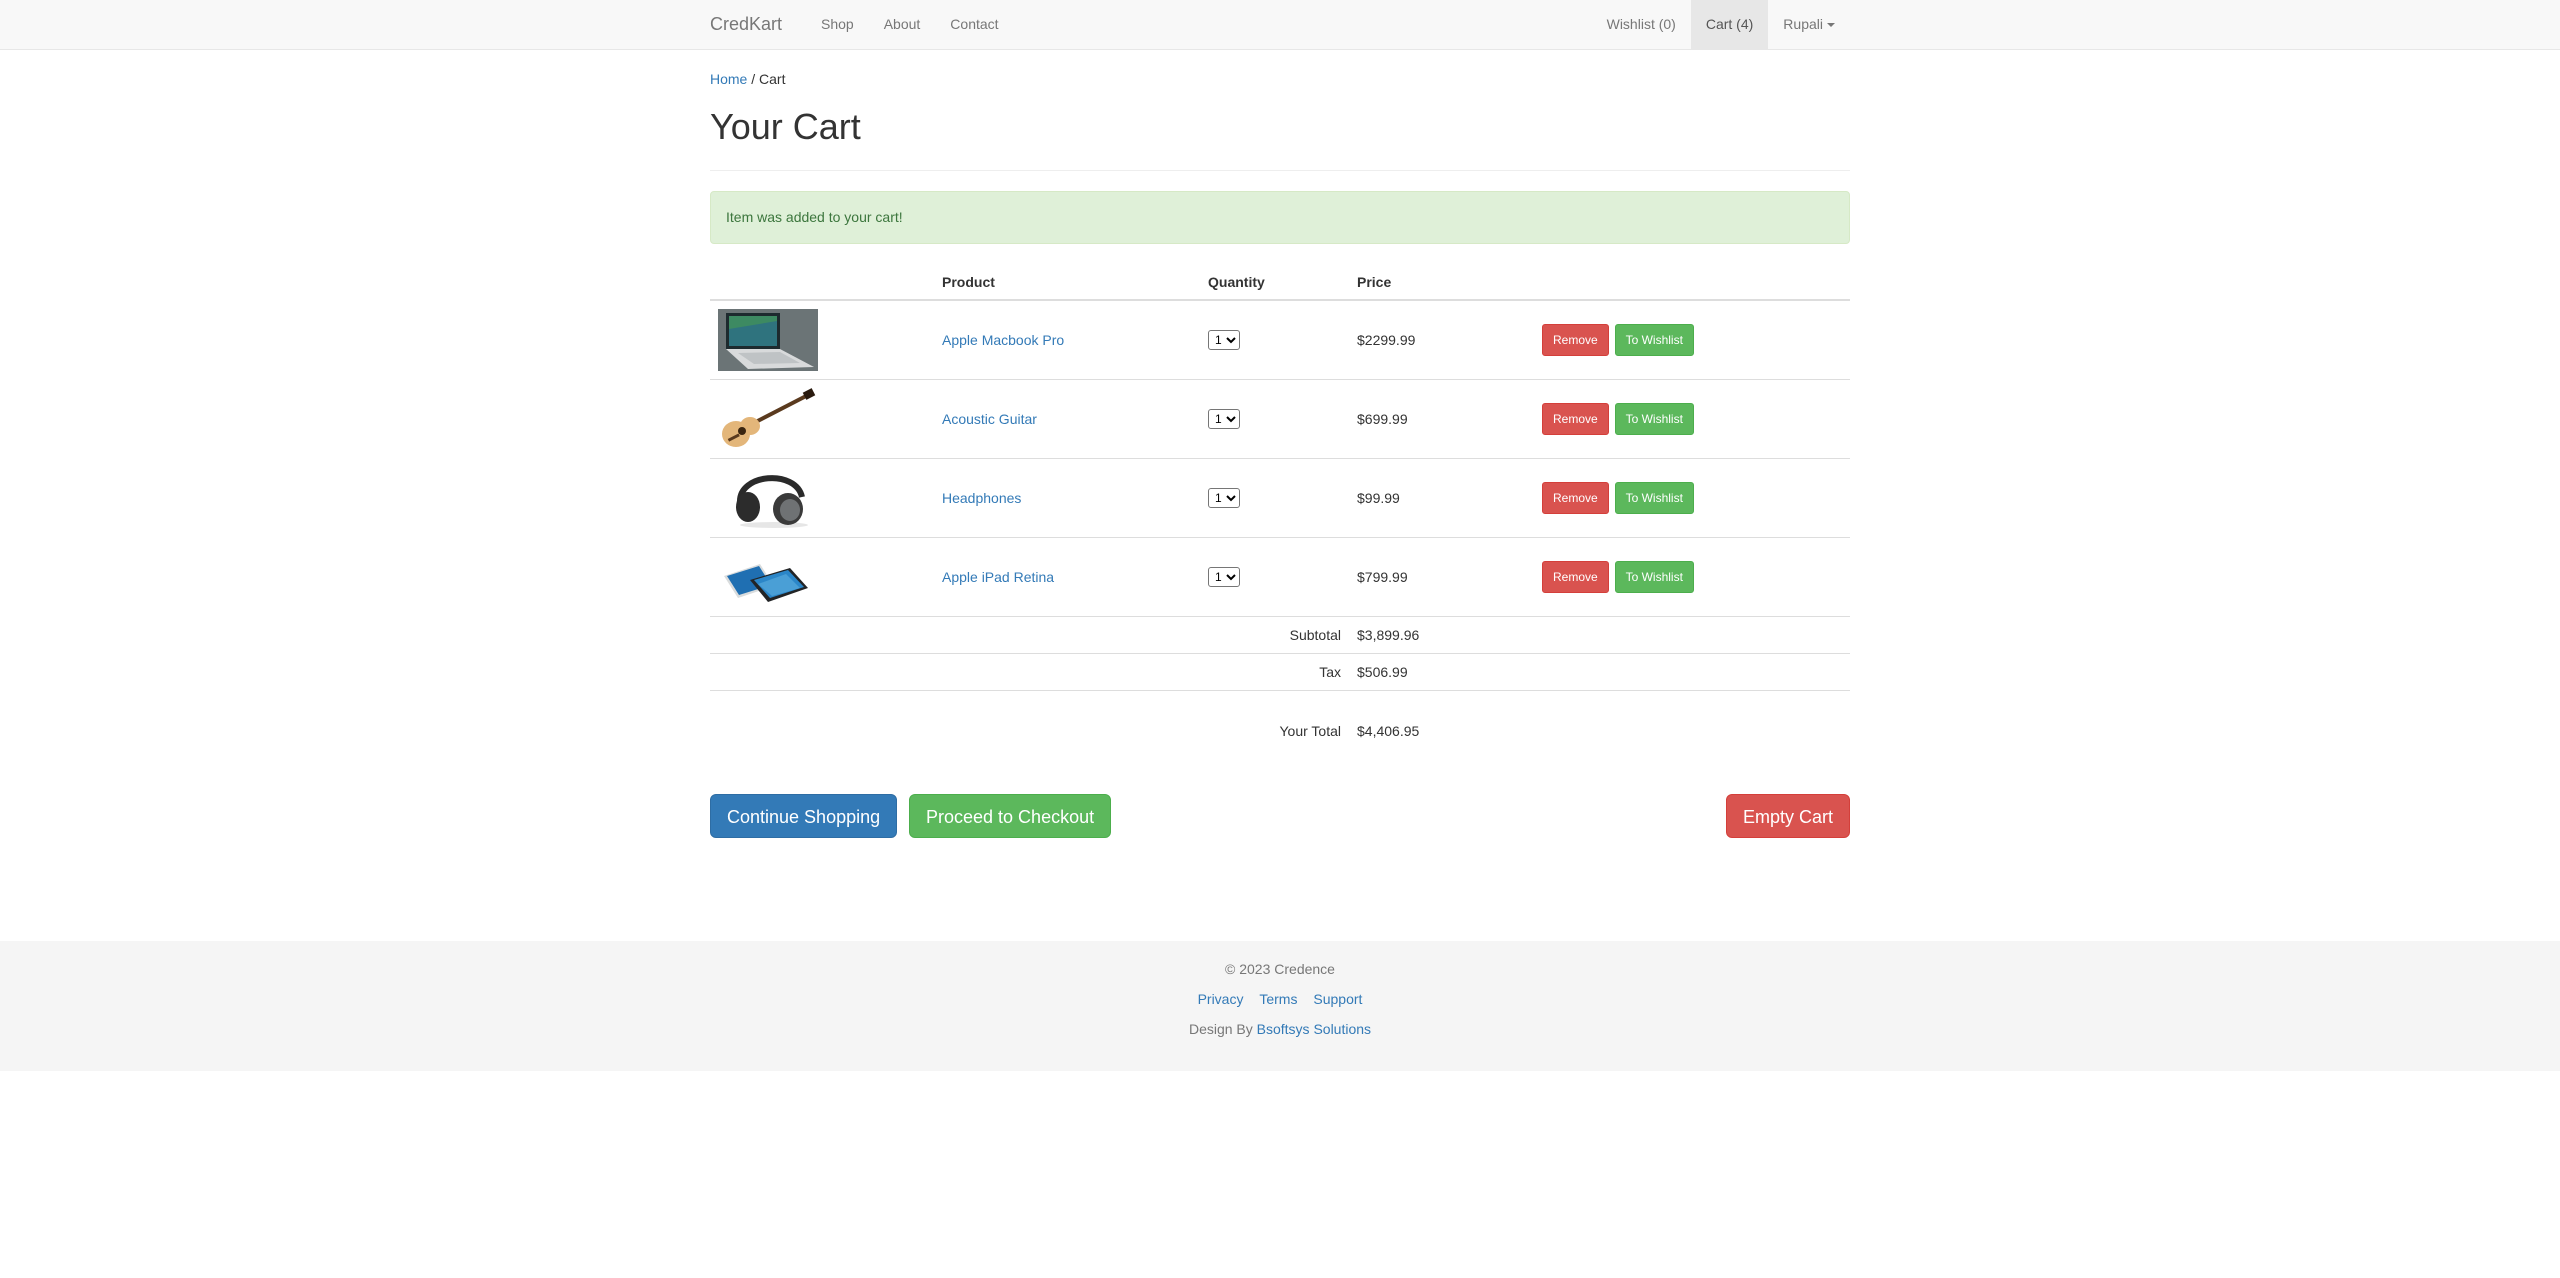  I want to click on nav-contact: Contact, so click(974, 24).